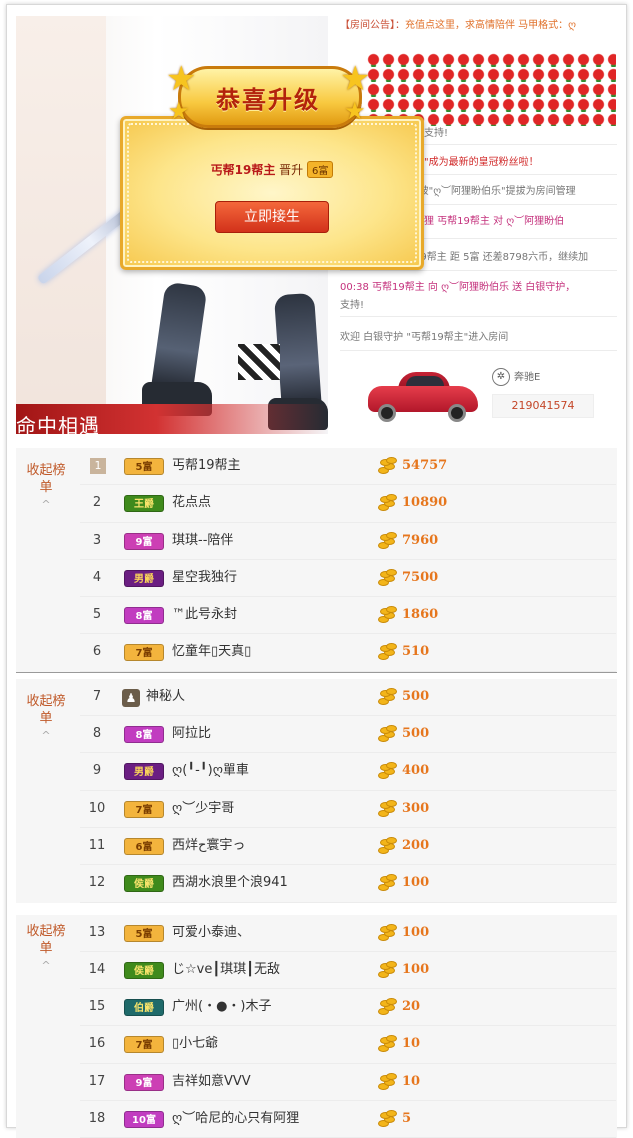  I want to click on rank-number: 2, so click(97, 503).